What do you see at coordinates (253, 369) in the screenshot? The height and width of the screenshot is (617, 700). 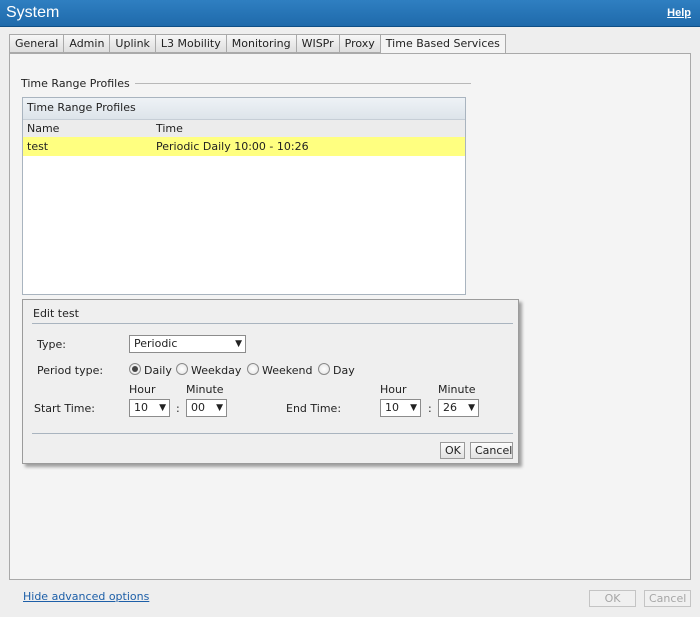 I see `period-weekend-radio` at bounding box center [253, 369].